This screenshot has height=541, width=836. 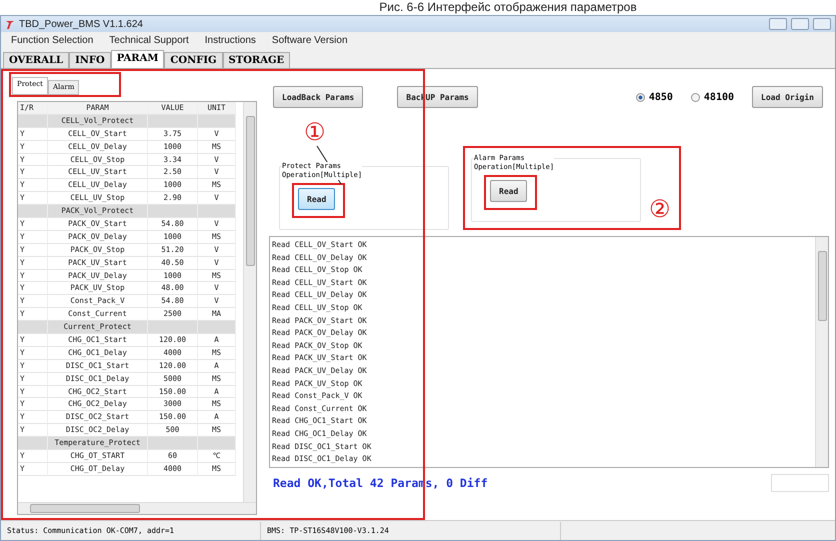 I want to click on horizontal-scrollbar, so click(x=137, y=508).